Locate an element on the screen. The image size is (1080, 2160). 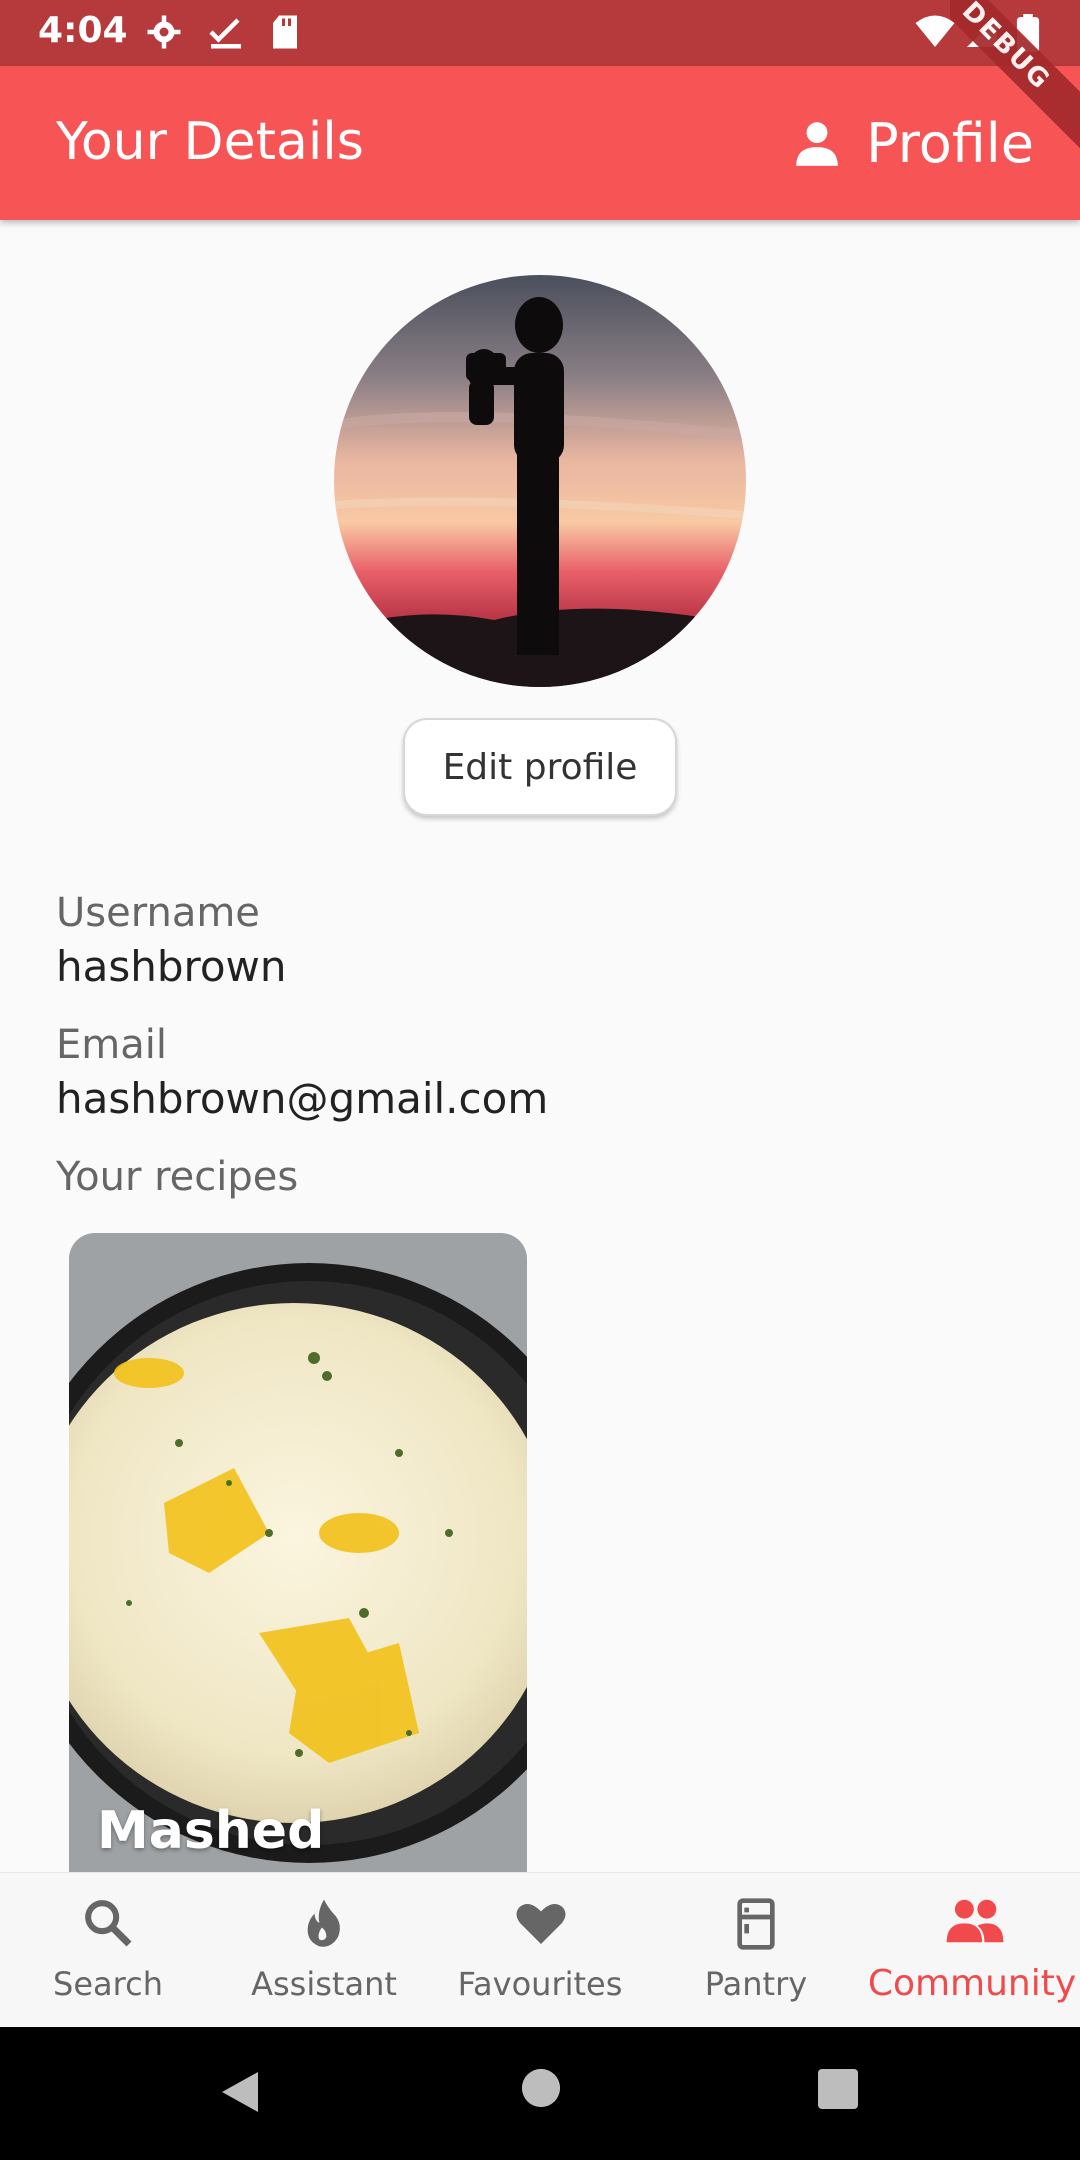
fridge-icon is located at coordinates (756, 1924).